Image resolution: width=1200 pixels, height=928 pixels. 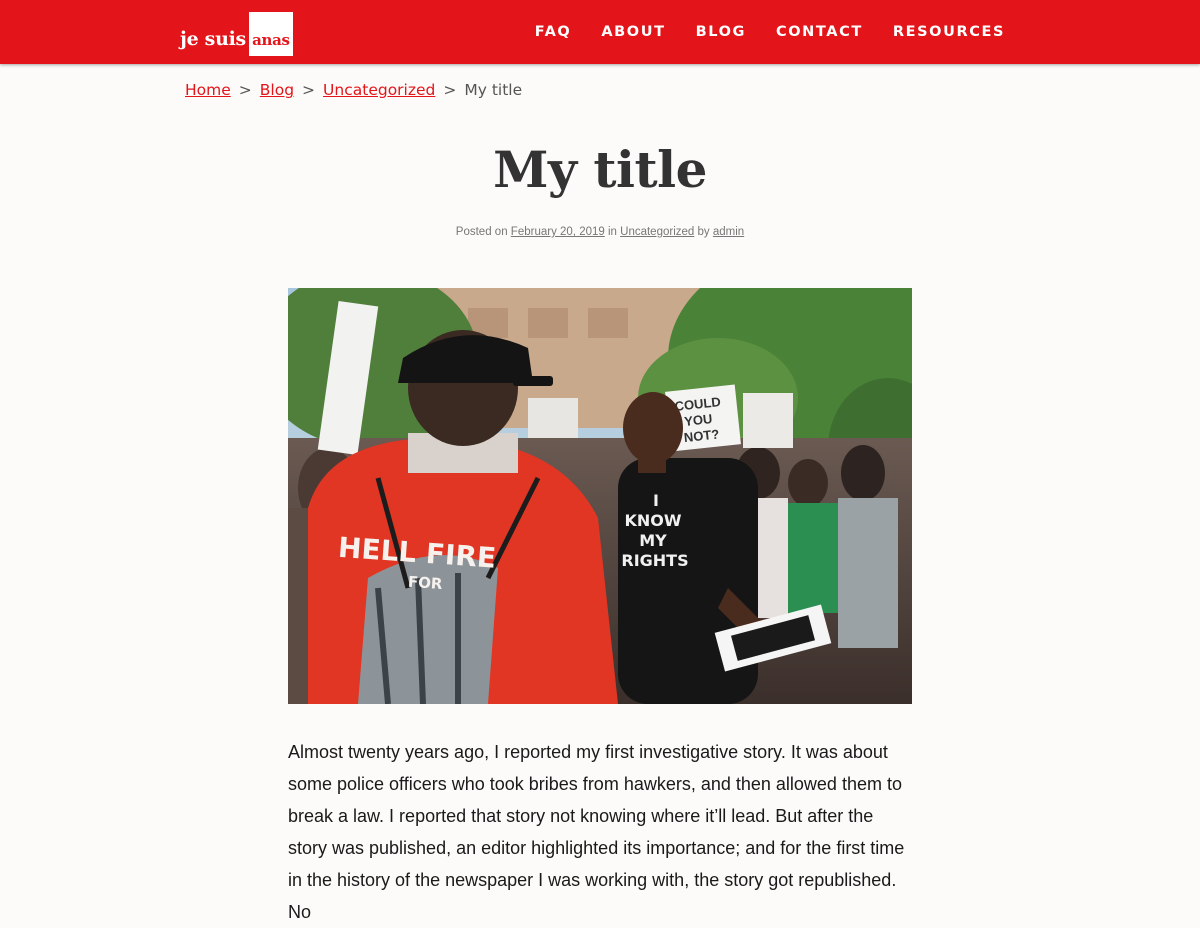 I want to click on site-logo: je suis anas, so click(x=236, y=34).